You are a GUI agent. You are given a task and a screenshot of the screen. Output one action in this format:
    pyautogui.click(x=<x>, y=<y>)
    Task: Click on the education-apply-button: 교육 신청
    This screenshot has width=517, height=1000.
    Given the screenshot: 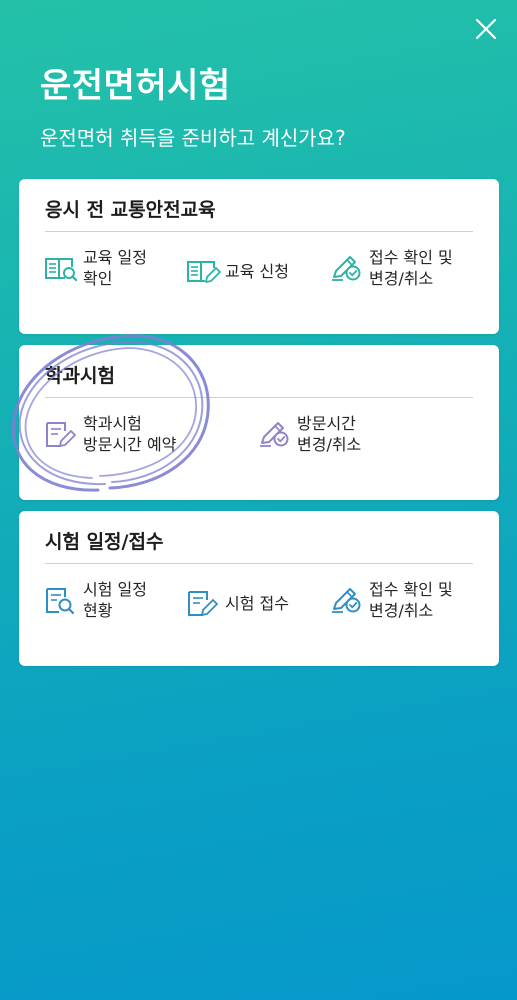 What is the action you would take?
    pyautogui.click(x=237, y=271)
    